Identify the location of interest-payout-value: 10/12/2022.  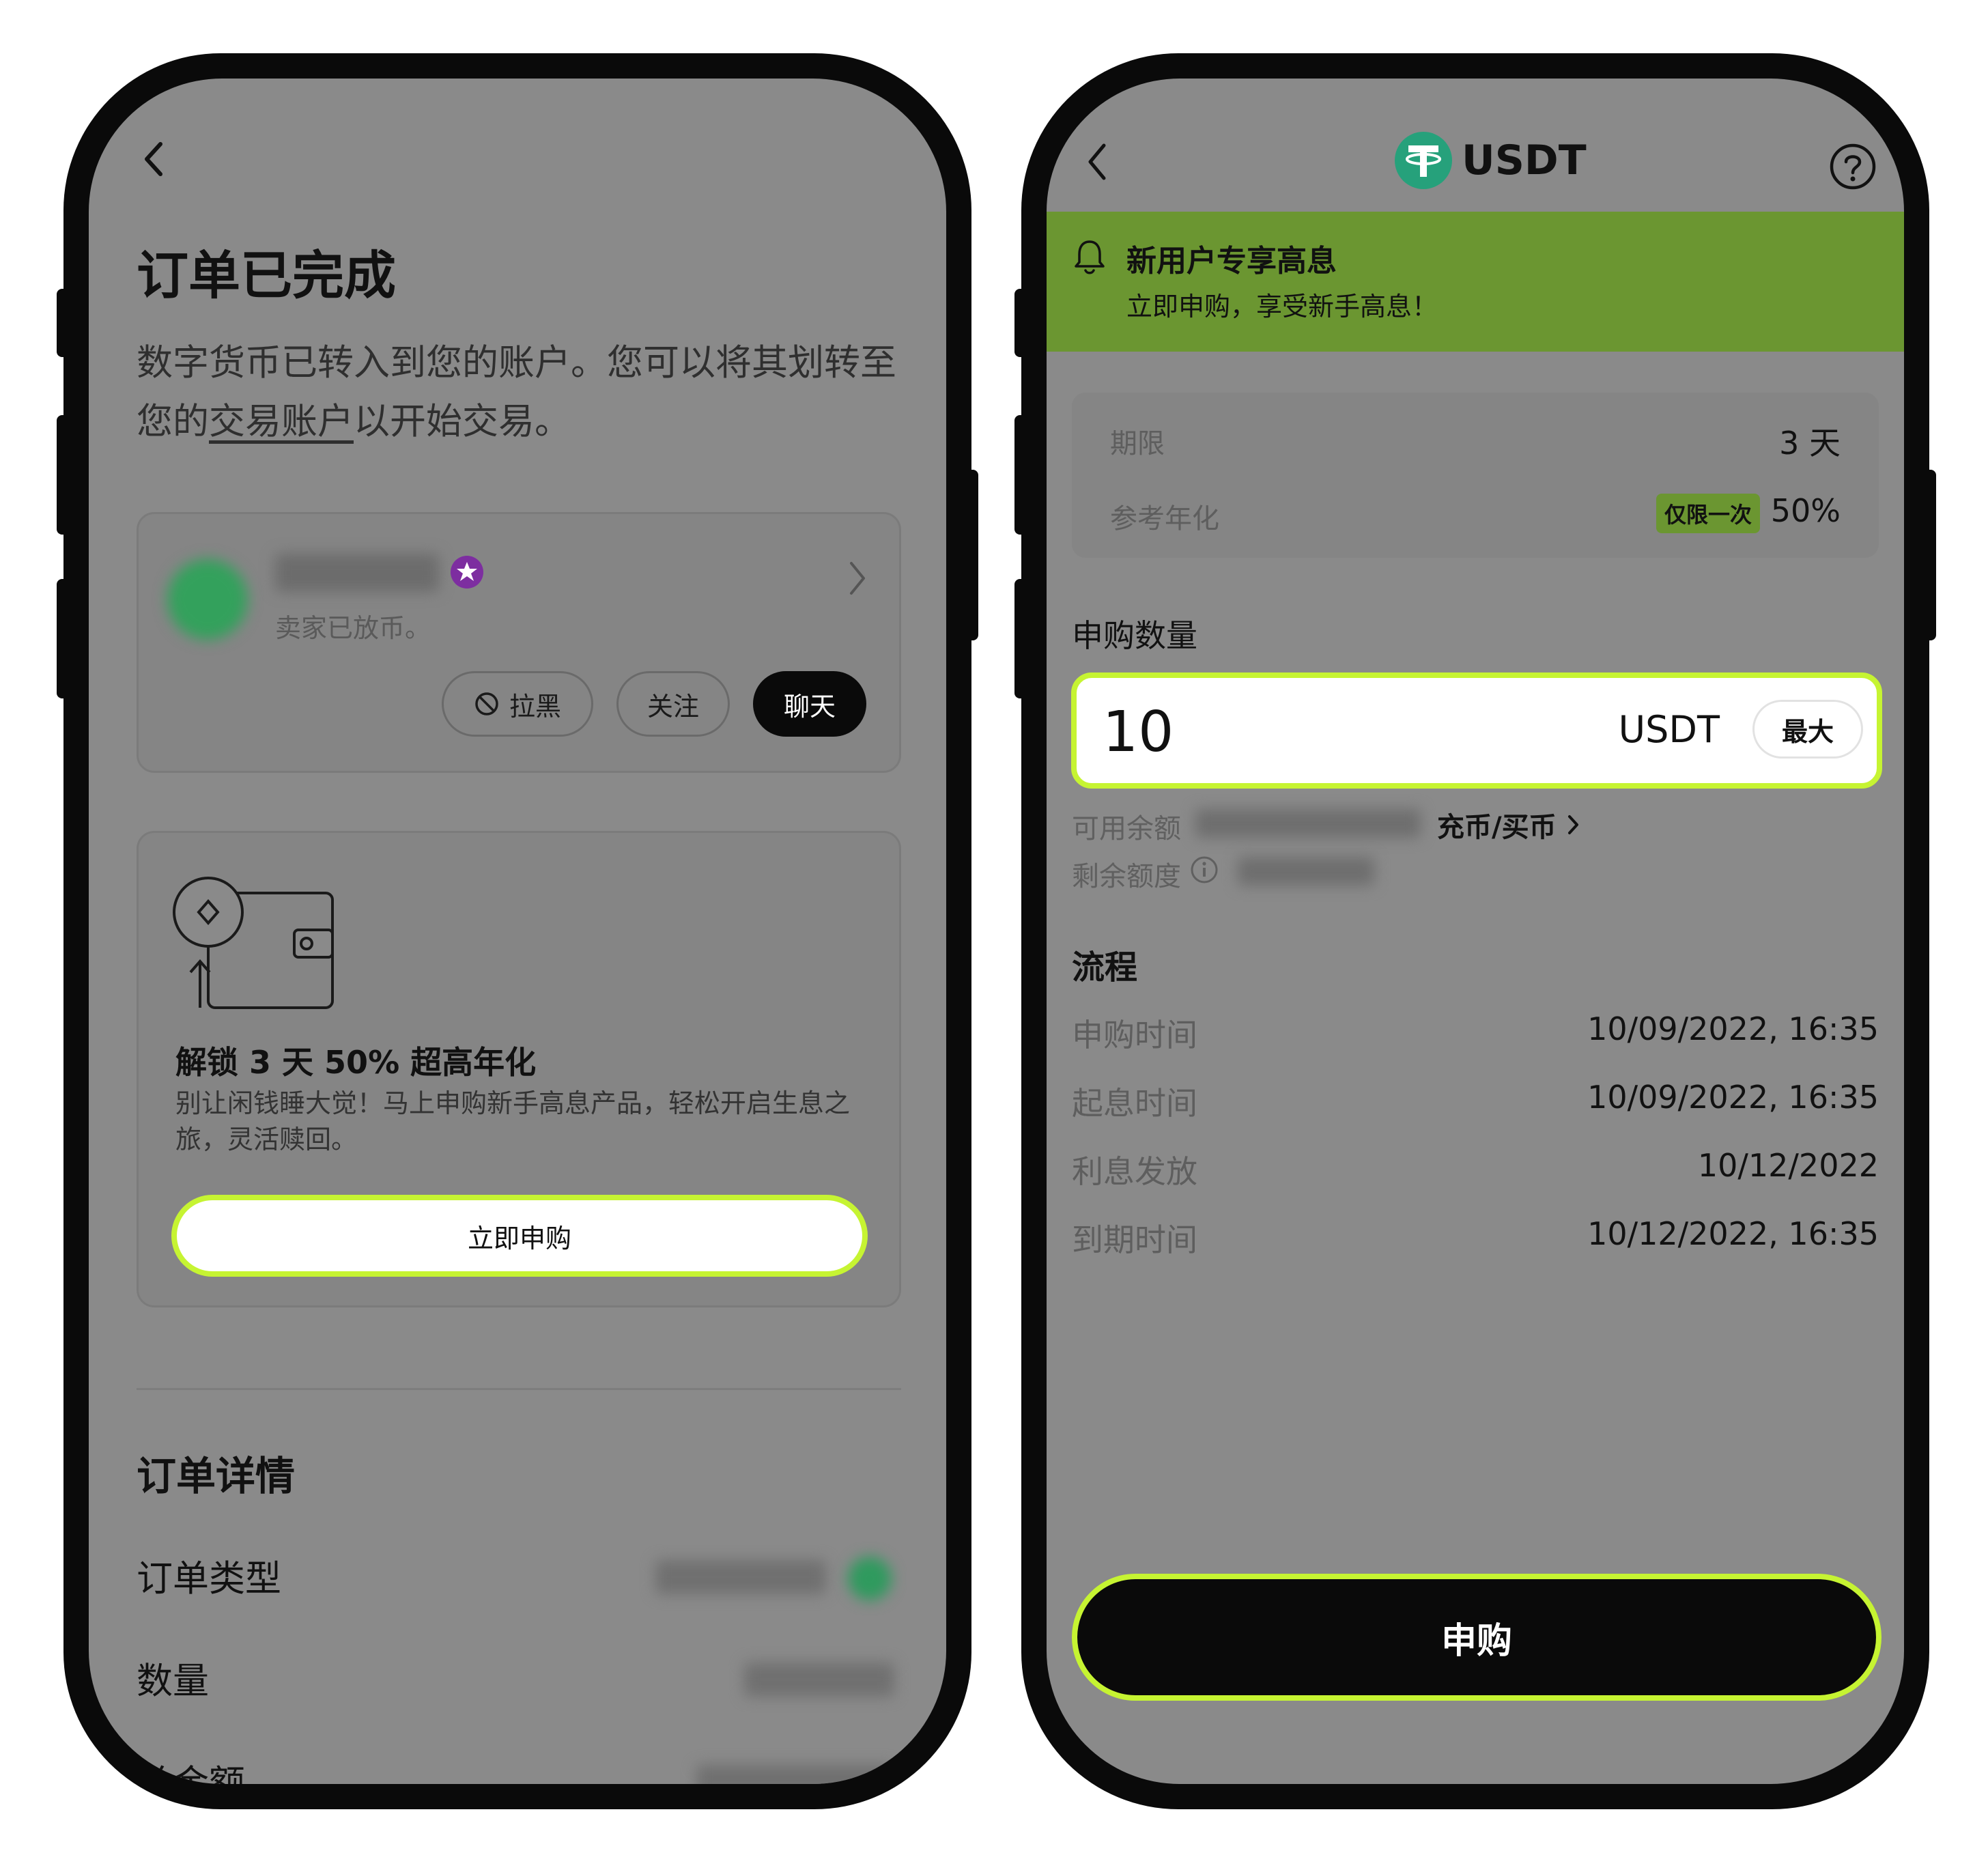
(1788, 1165).